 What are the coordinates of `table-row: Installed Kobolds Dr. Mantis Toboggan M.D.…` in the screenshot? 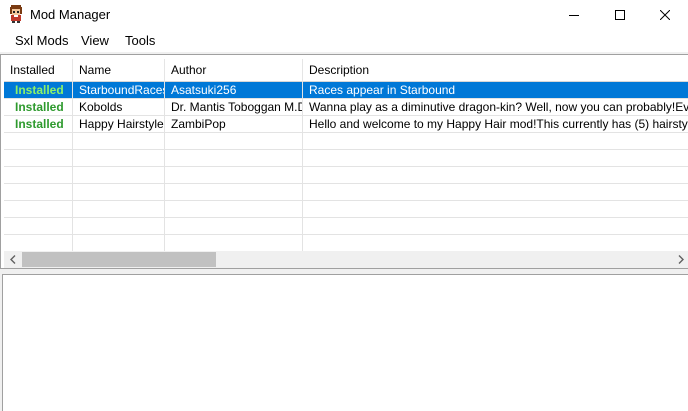 It's located at (346, 107).